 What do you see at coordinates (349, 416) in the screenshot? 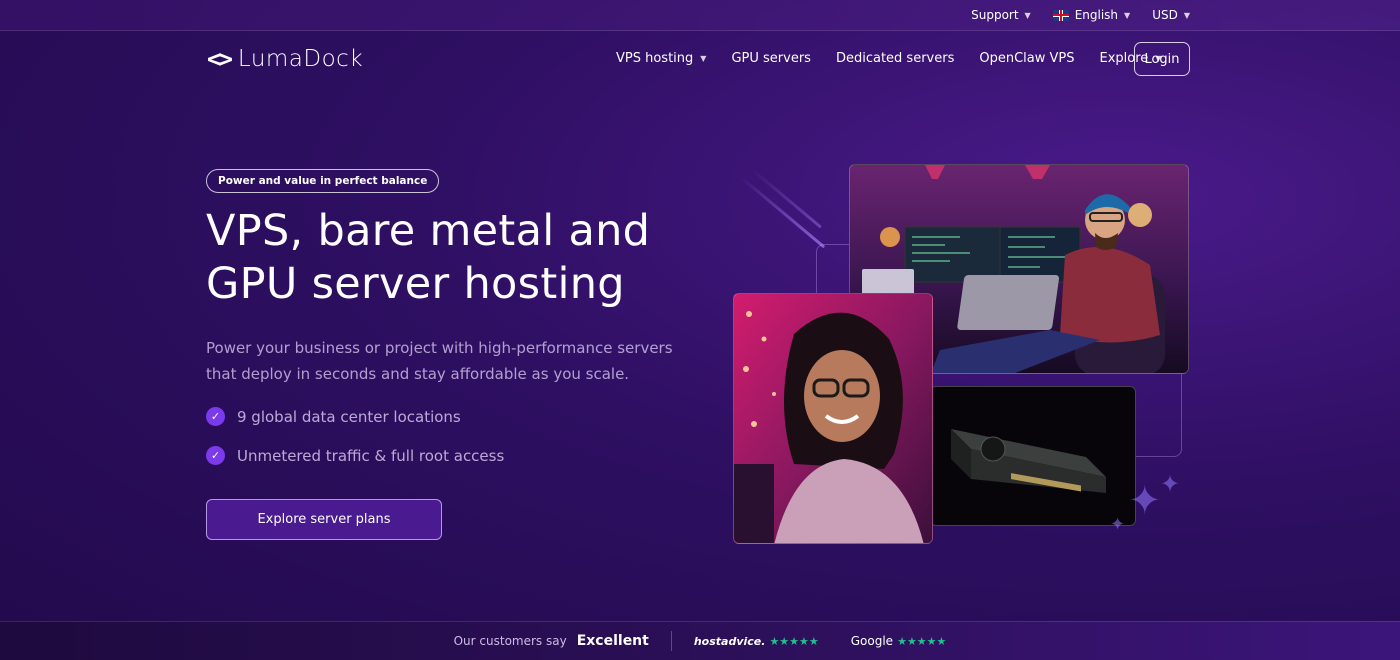
I see `feature-text: 9 global data center locations` at bounding box center [349, 416].